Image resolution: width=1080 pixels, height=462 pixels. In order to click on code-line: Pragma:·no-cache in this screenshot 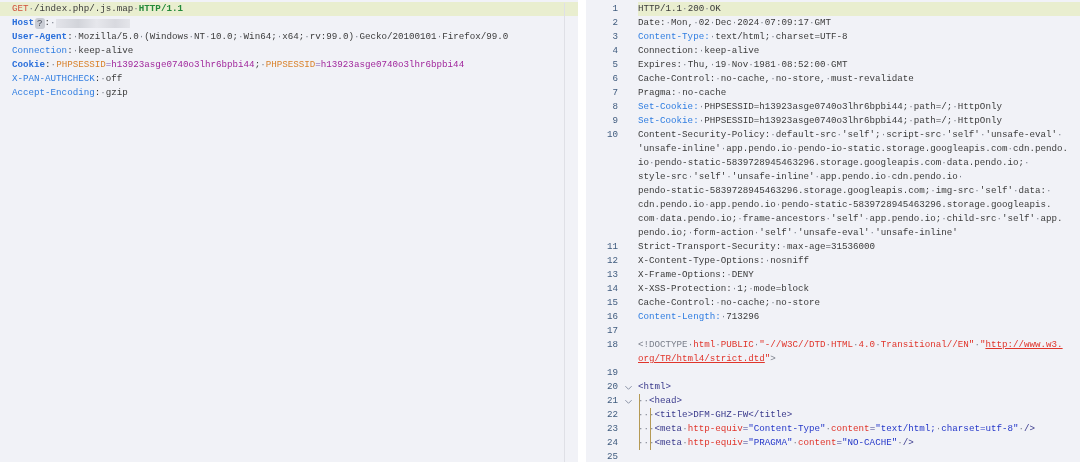, I will do `click(682, 93)`.